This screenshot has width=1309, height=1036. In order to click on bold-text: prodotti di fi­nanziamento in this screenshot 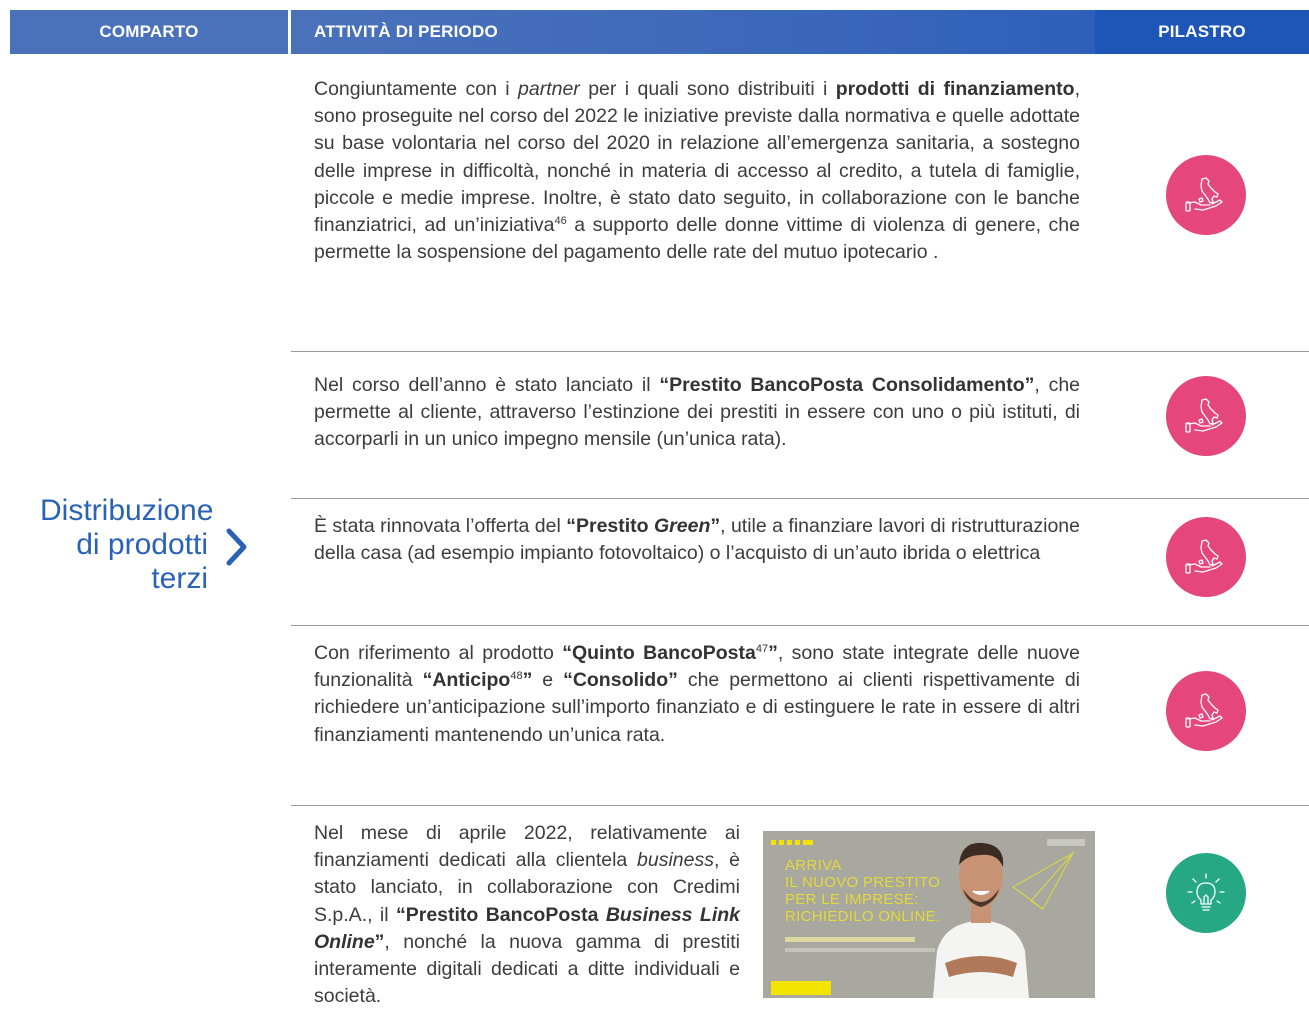, I will do `click(955, 89)`.